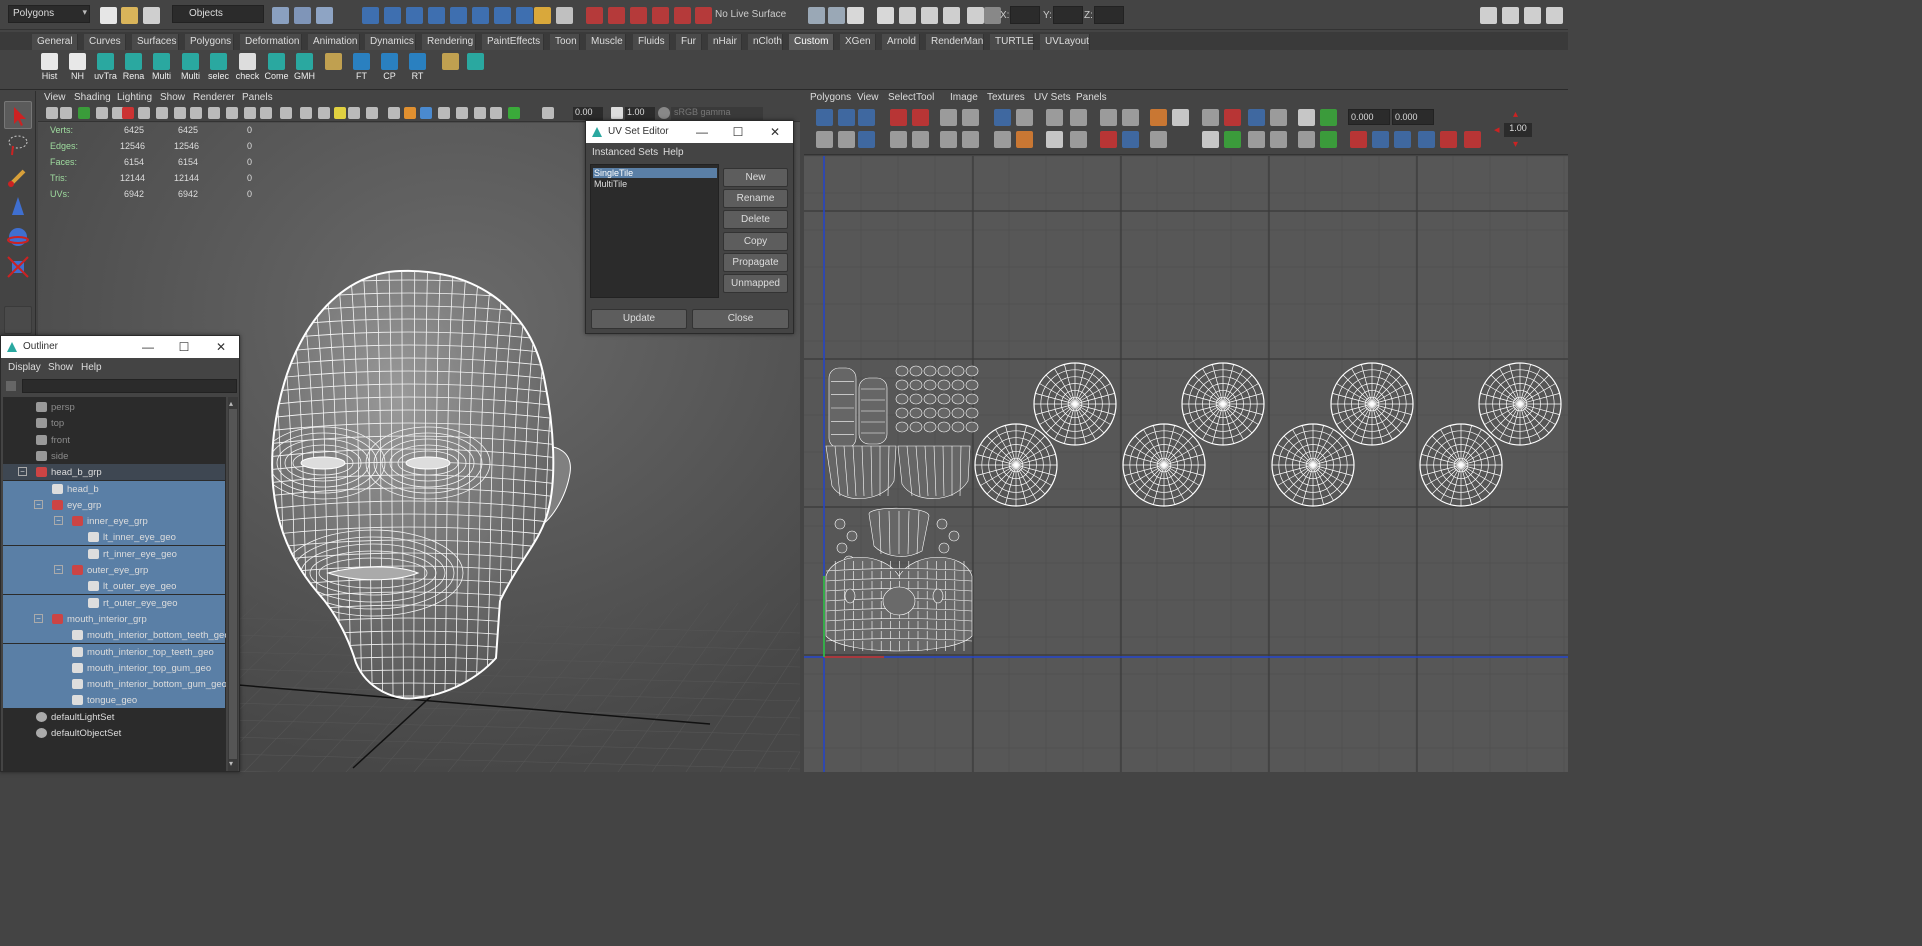 The height and width of the screenshot is (946, 1922). I want to click on select-tool-icon, so click(18, 115).